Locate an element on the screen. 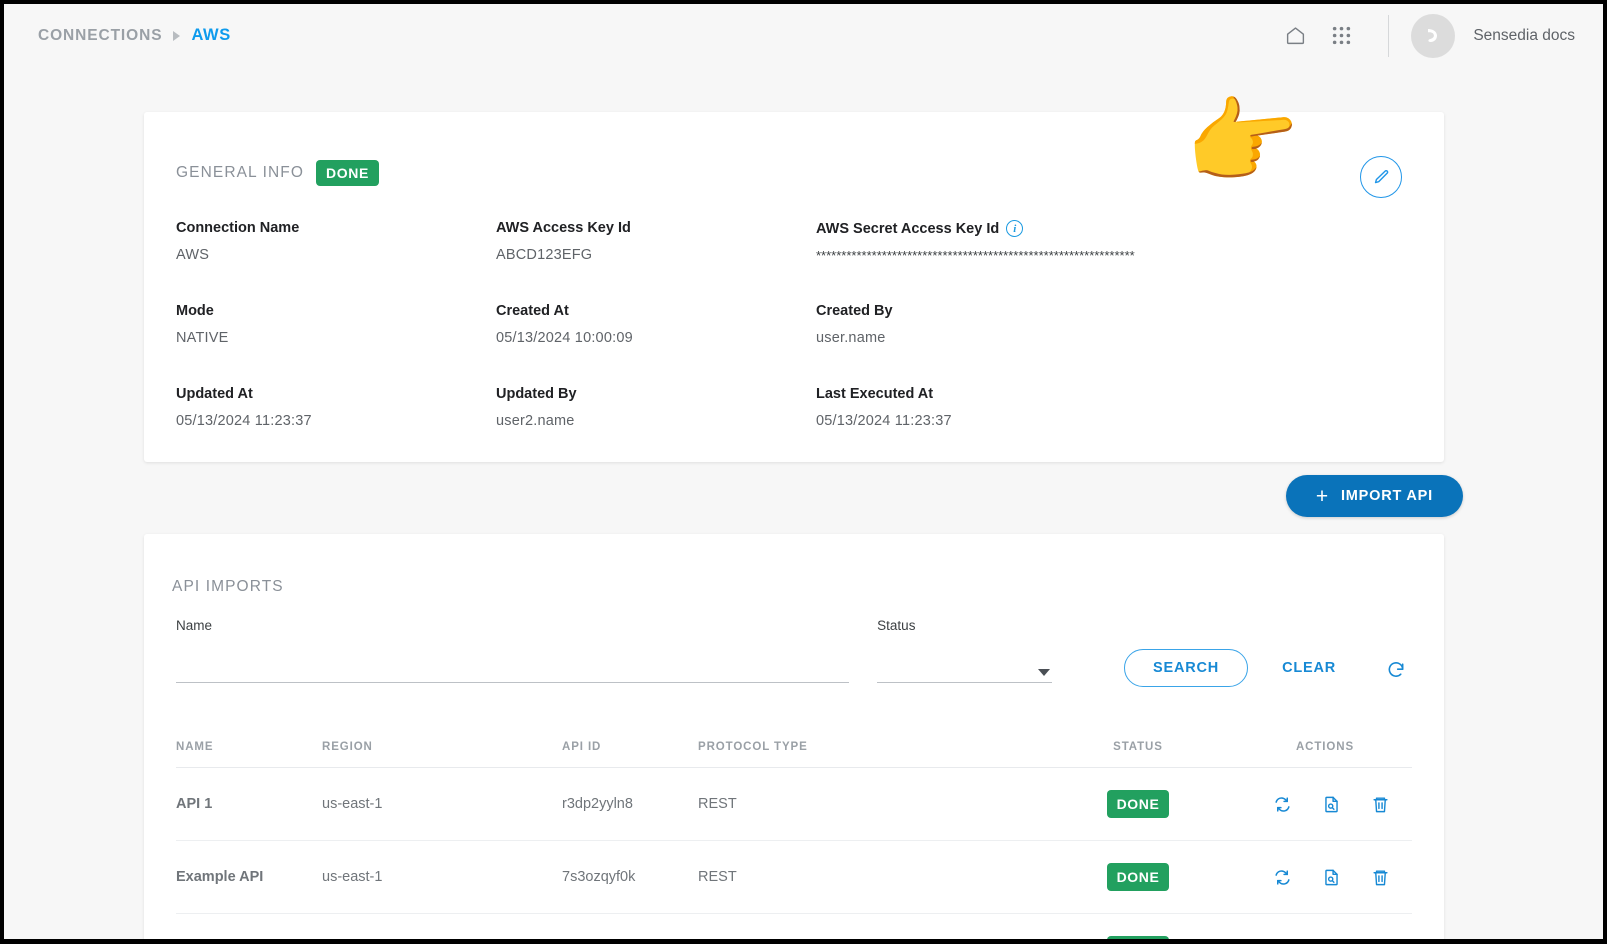 The image size is (1607, 944). field-created-at: Created At 05/13/2024 10:00:09 is located at coordinates (656, 331).